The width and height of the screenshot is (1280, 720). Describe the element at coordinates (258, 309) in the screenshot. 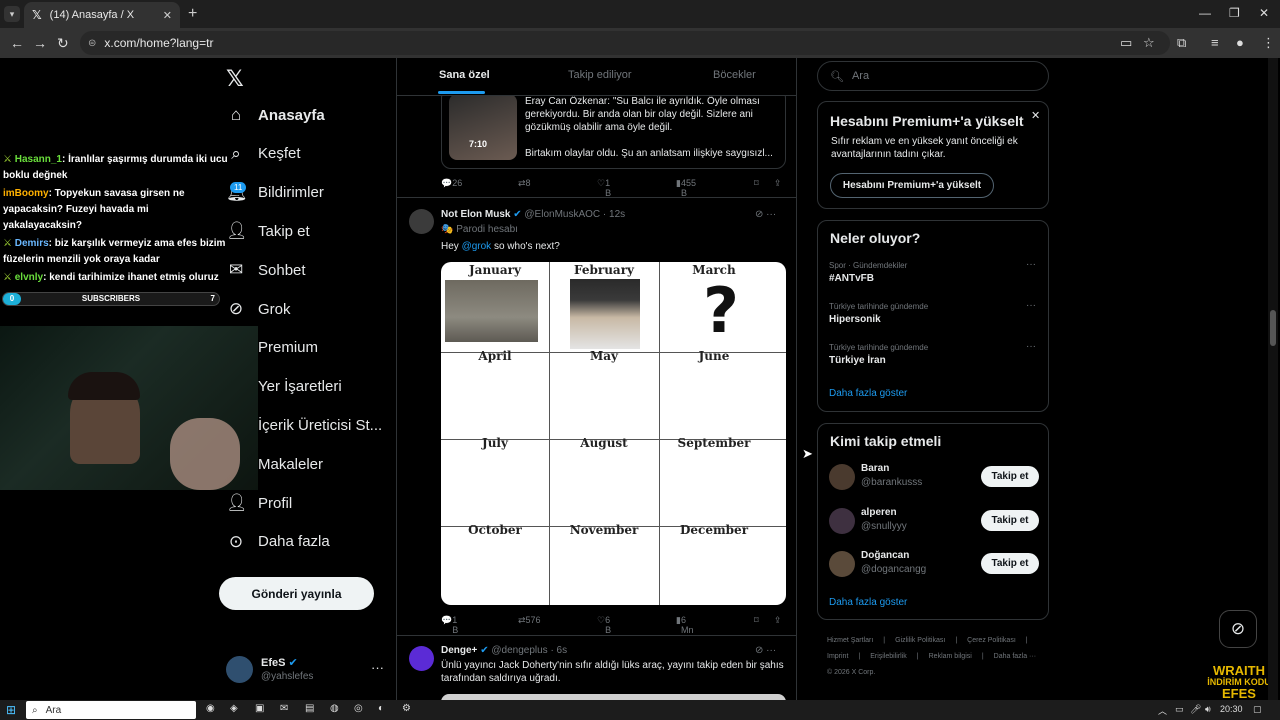

I see `sidebar-item-5: ⊘ Grok` at that location.